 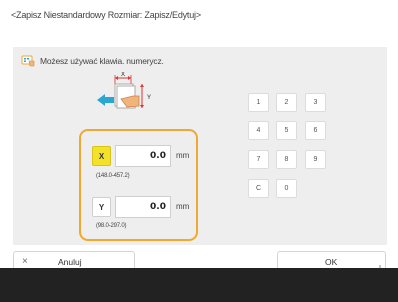 I want to click on x-axis-button: X, so click(x=101, y=156).